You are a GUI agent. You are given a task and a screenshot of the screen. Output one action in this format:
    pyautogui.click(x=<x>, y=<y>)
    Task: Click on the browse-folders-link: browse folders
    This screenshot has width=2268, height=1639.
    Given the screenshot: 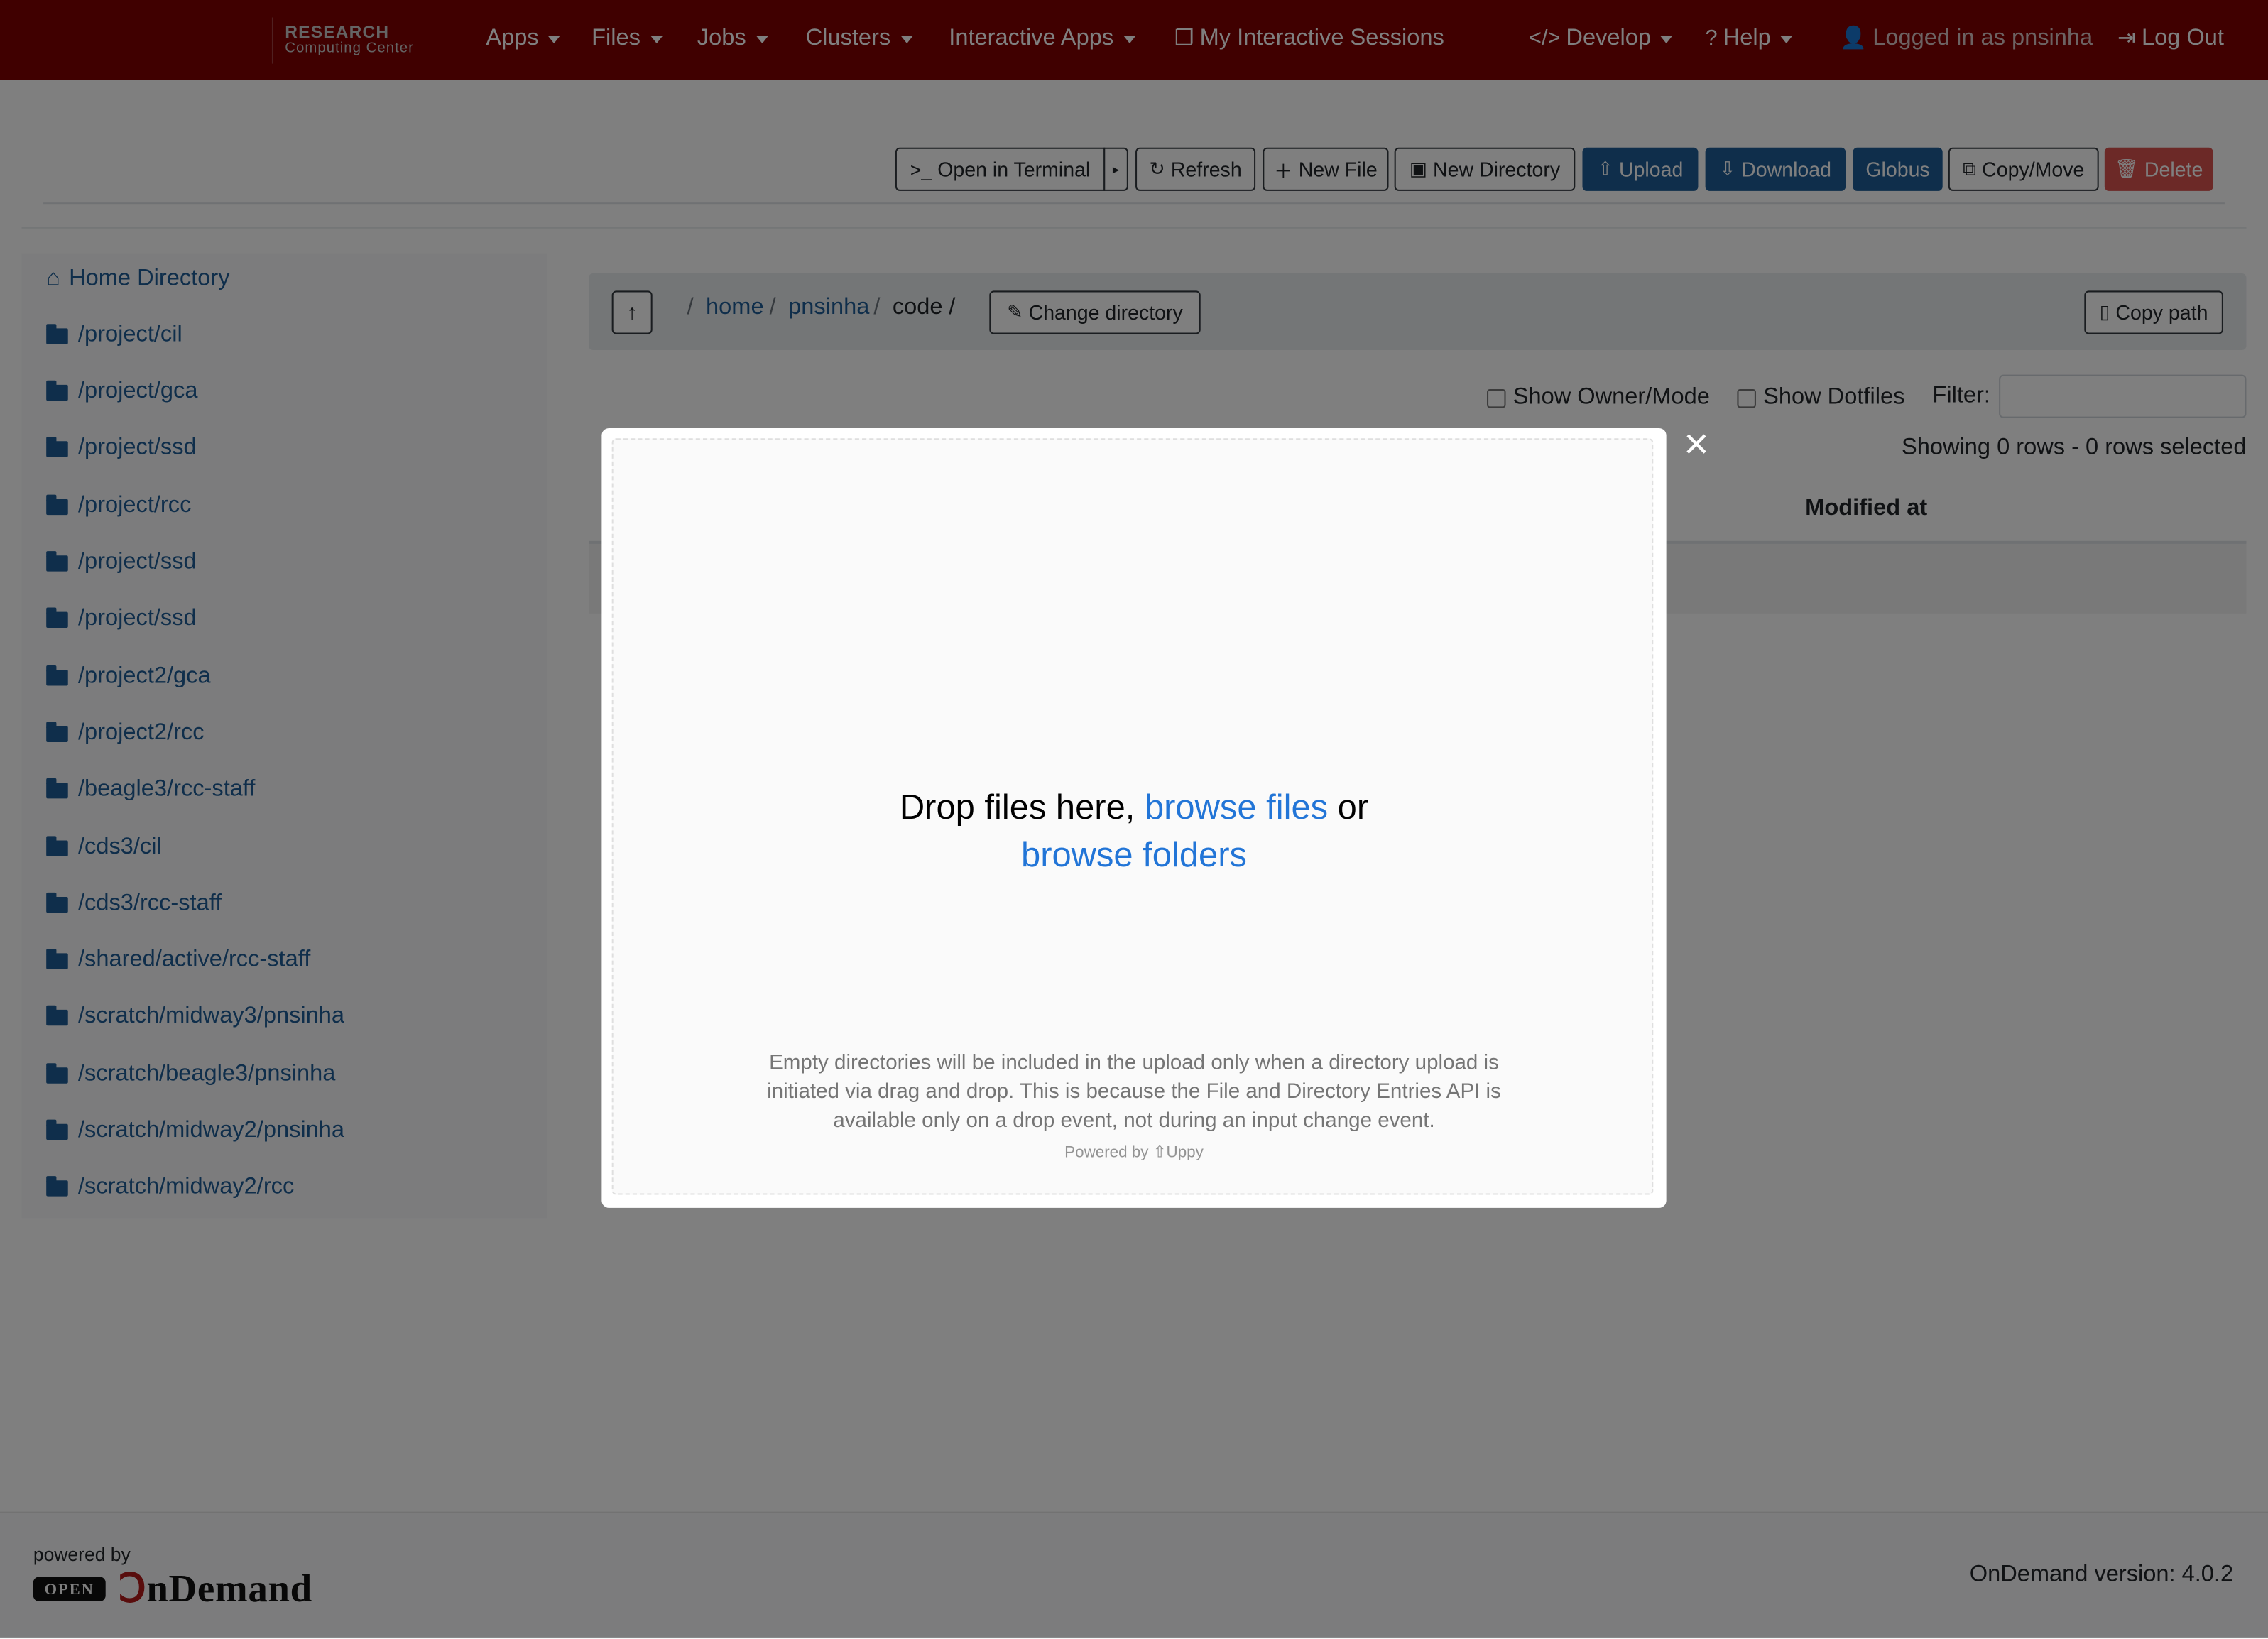 What is the action you would take?
    pyautogui.click(x=1134, y=855)
    